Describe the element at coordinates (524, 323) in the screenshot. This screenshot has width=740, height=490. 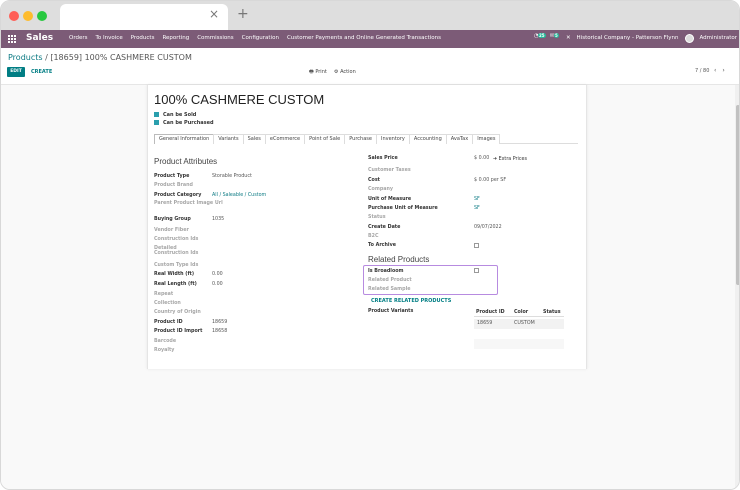
I see `variant-cell-color: CUSTOM` at that location.